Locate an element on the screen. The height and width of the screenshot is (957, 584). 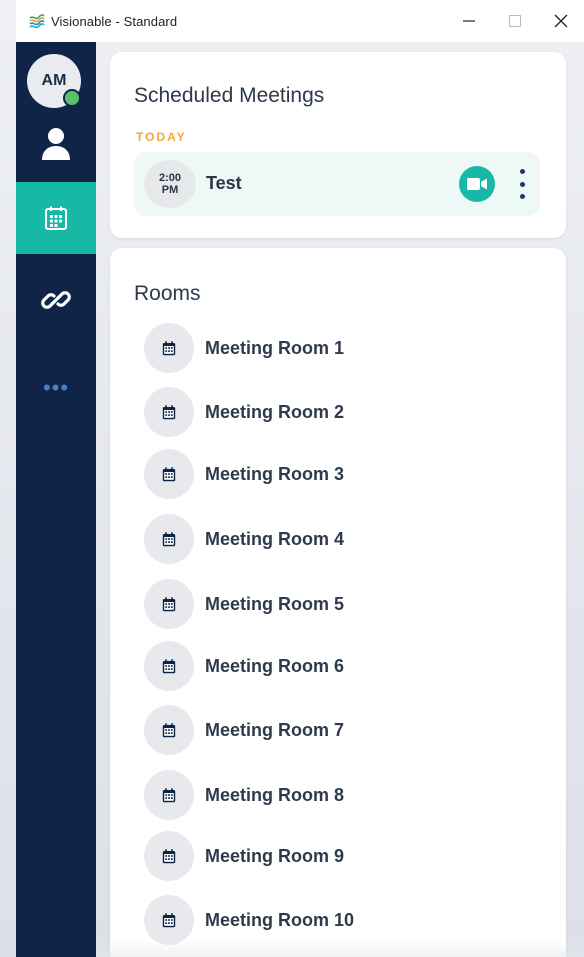
window-controls is located at coordinates (515, 21).